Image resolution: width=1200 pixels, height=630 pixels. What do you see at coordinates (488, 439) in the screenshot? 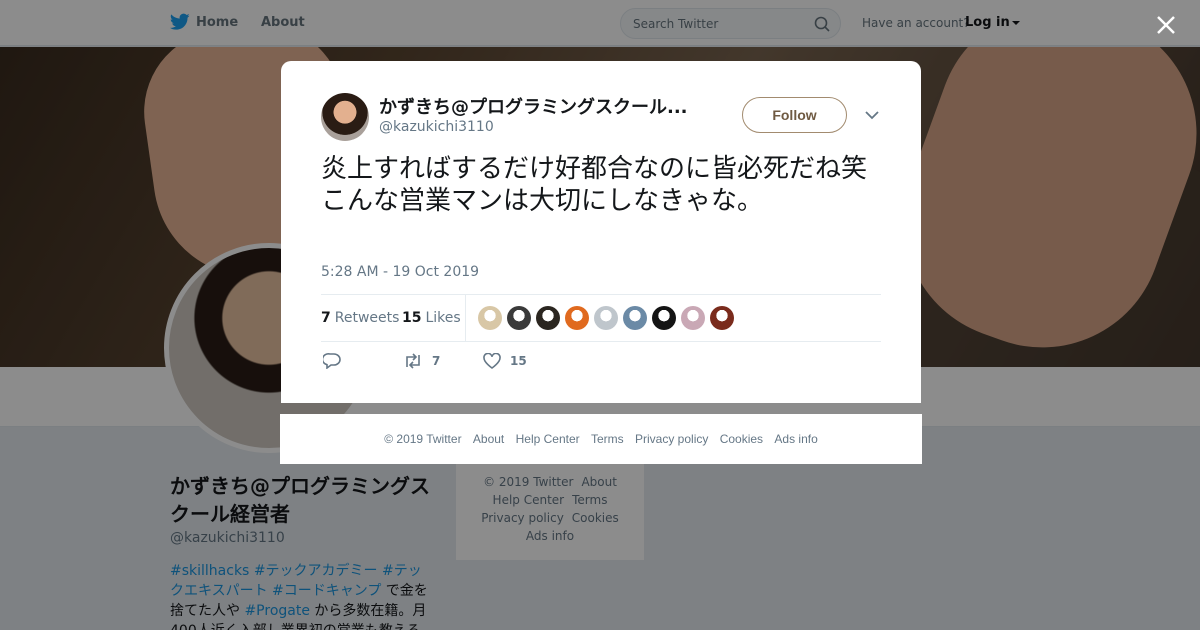
I see `footer-link: About` at bounding box center [488, 439].